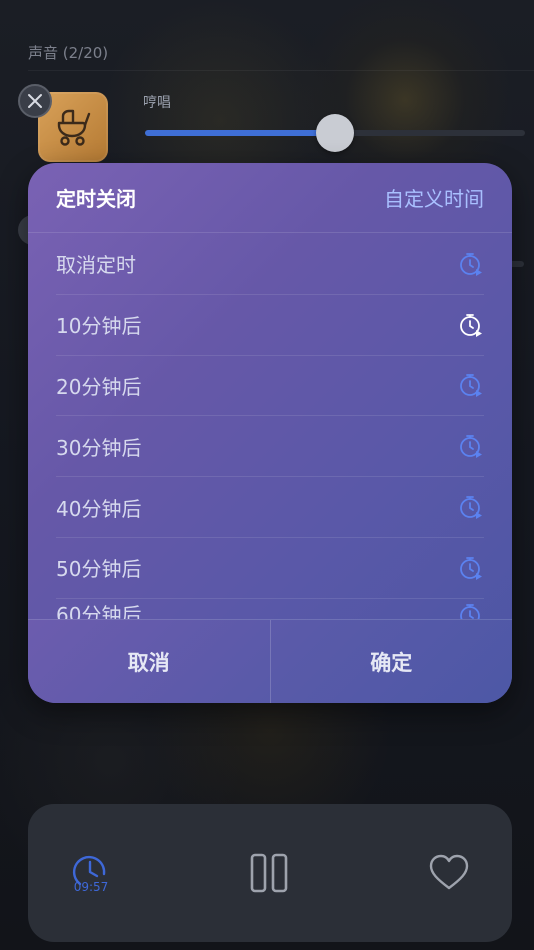  I want to click on volume-slider, so click(335, 133).